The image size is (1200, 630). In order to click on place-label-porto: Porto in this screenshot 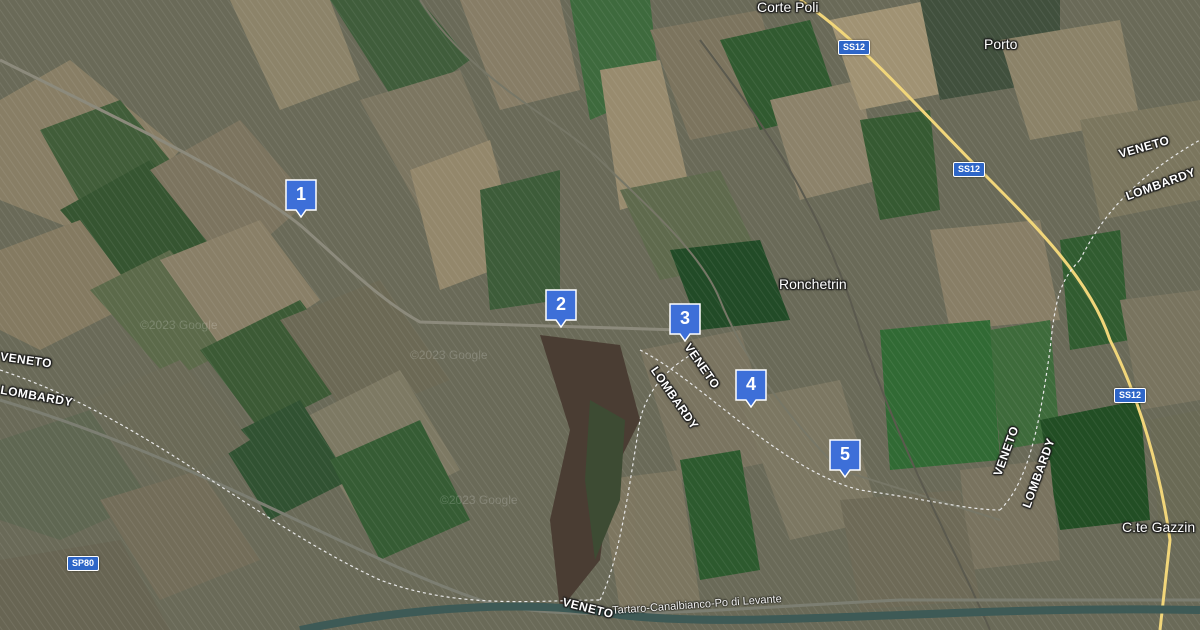, I will do `click(1001, 44)`.